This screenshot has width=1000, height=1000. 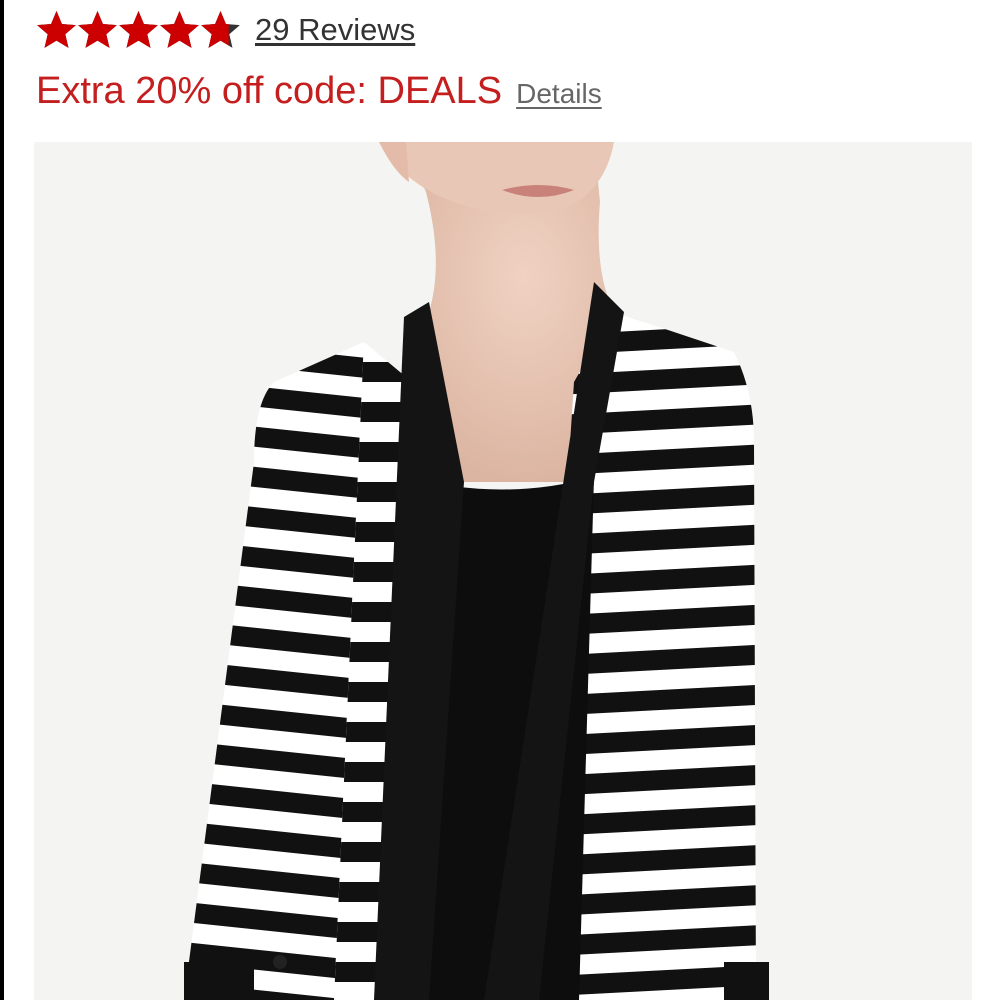 What do you see at coordinates (746, 981) in the screenshot?
I see `right-cuff` at bounding box center [746, 981].